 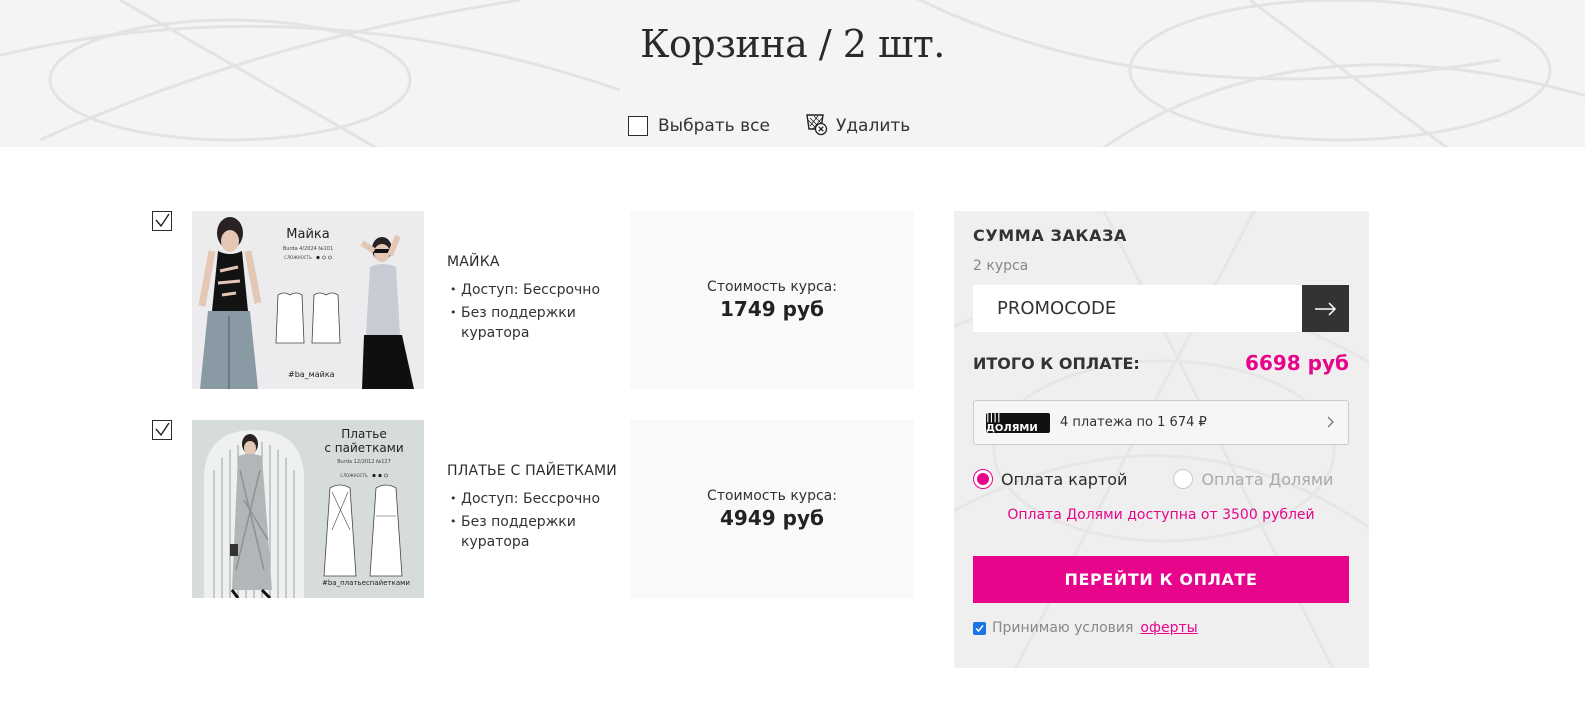 What do you see at coordinates (364, 434) in the screenshot?
I see `thumb-heading: Платье` at bounding box center [364, 434].